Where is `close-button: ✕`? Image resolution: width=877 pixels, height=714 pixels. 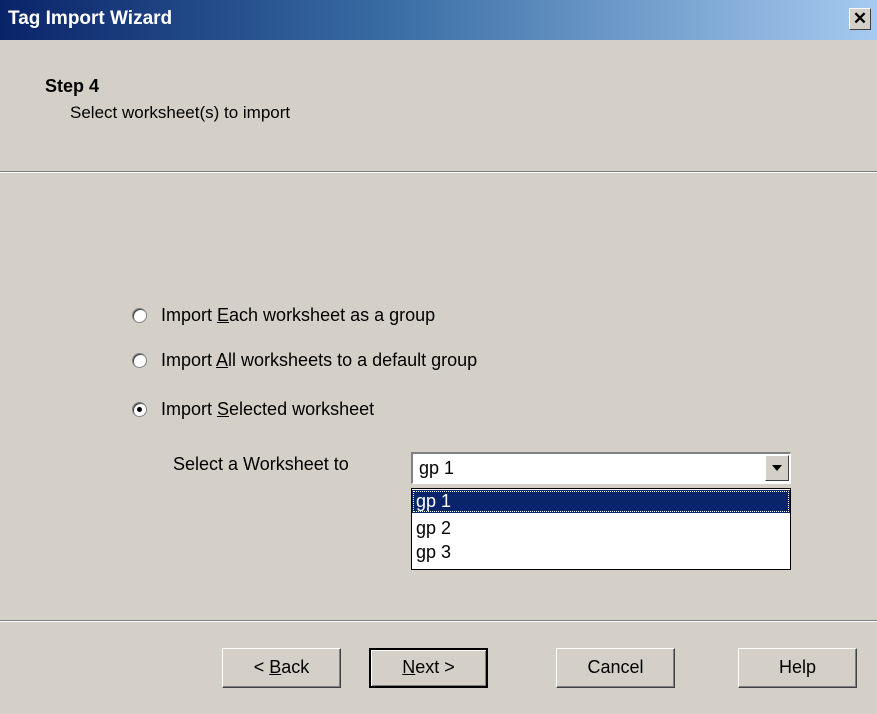 close-button: ✕ is located at coordinates (860, 19).